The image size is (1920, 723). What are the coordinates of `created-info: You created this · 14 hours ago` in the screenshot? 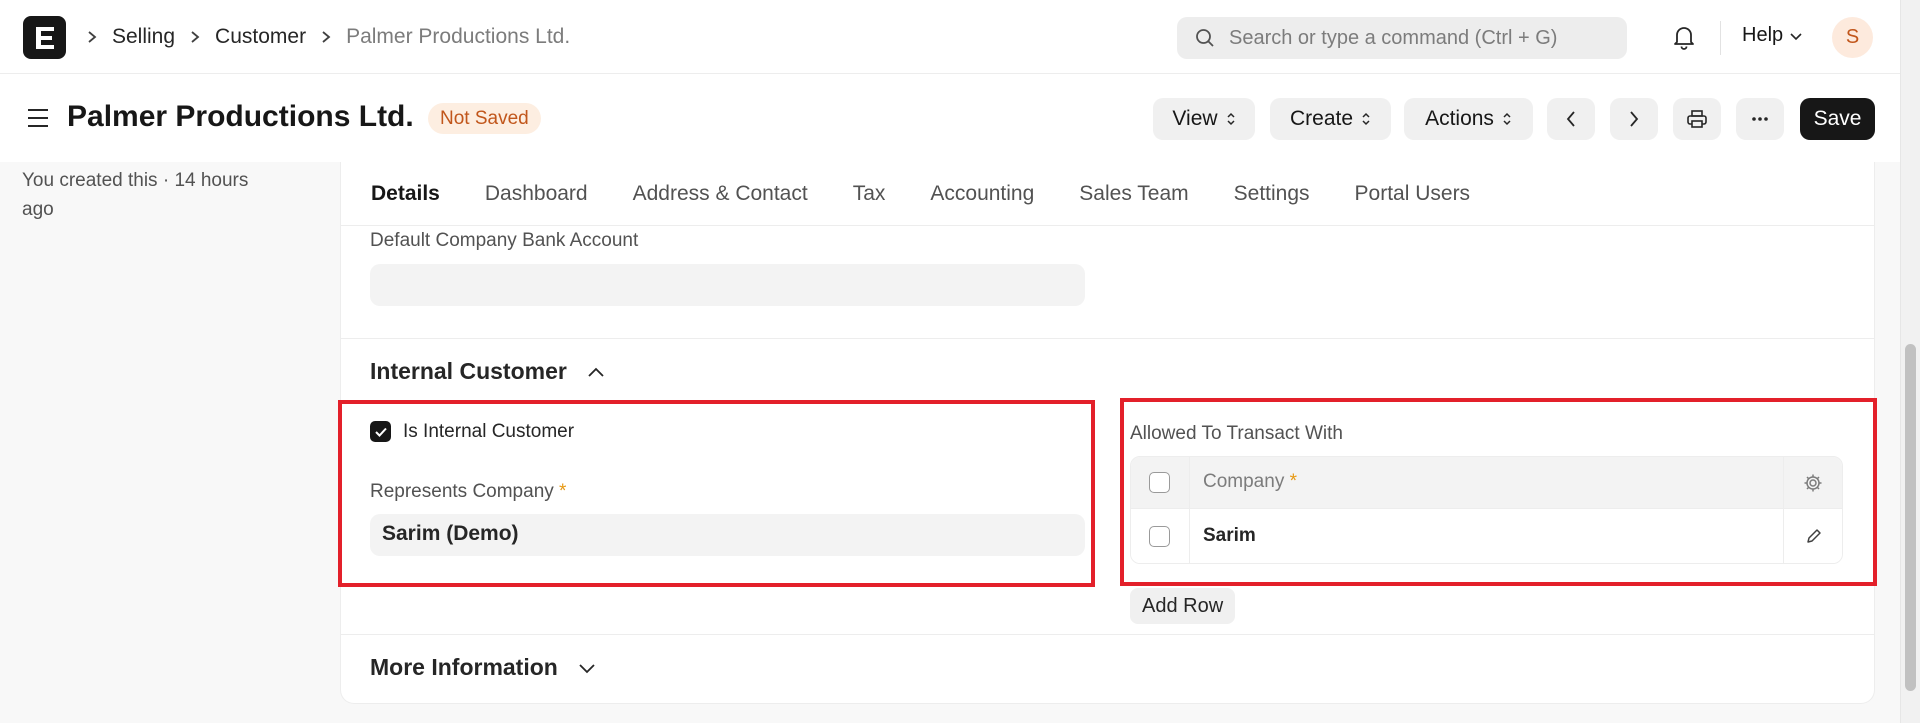 It's located at (135, 195).